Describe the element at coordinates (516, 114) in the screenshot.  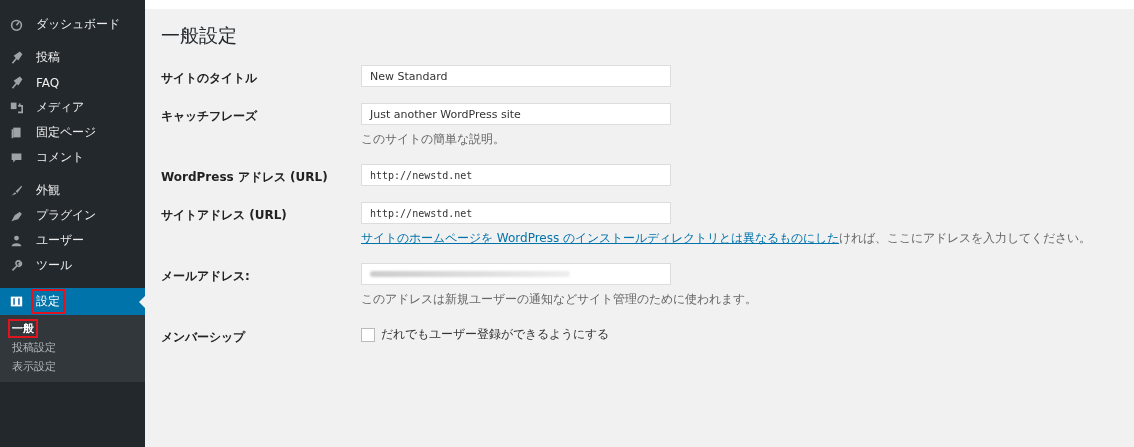
I see `text-field: Just another WordPress site` at that location.